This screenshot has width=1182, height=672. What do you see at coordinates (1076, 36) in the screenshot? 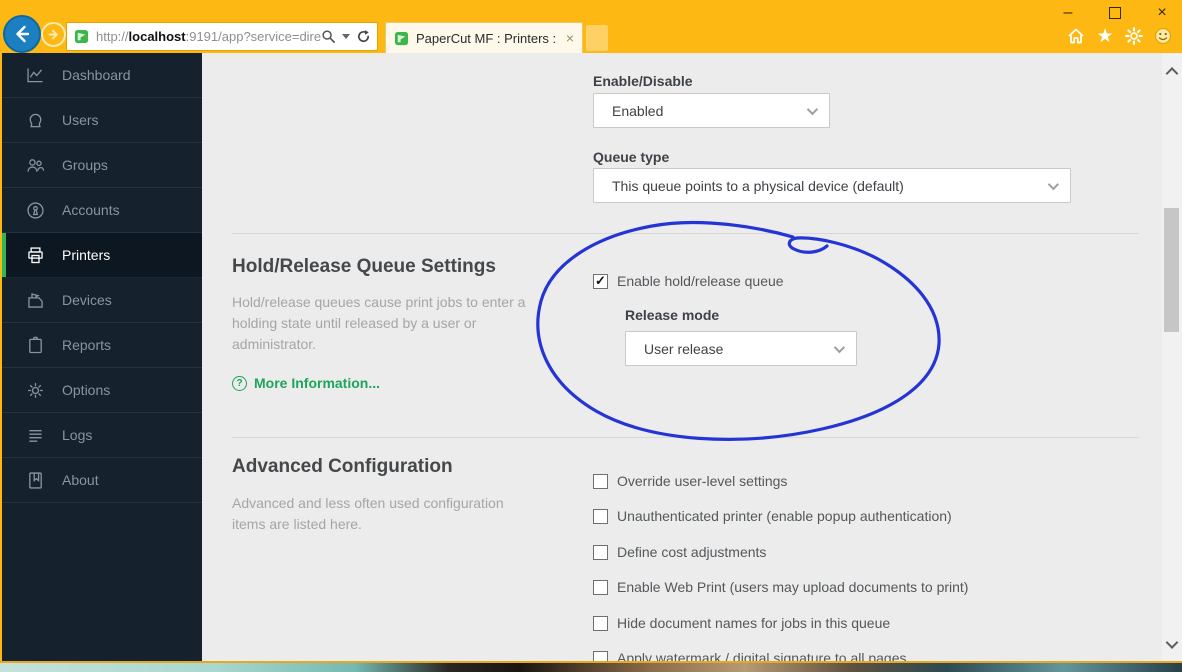
I see `home-icon` at bounding box center [1076, 36].